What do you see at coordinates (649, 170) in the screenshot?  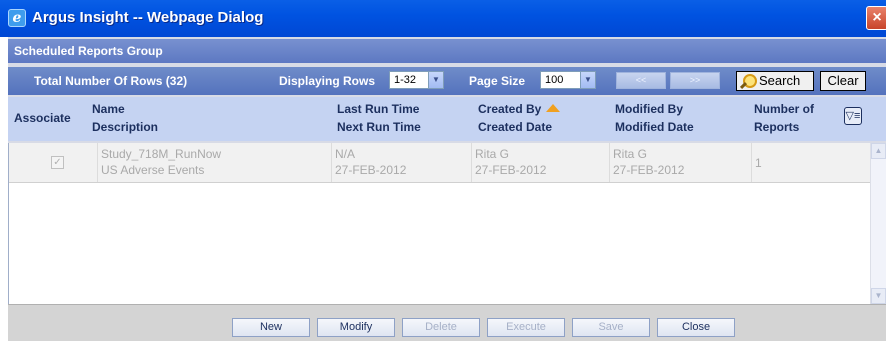 I see `cell-modified-date: 27-FEB-2012` at bounding box center [649, 170].